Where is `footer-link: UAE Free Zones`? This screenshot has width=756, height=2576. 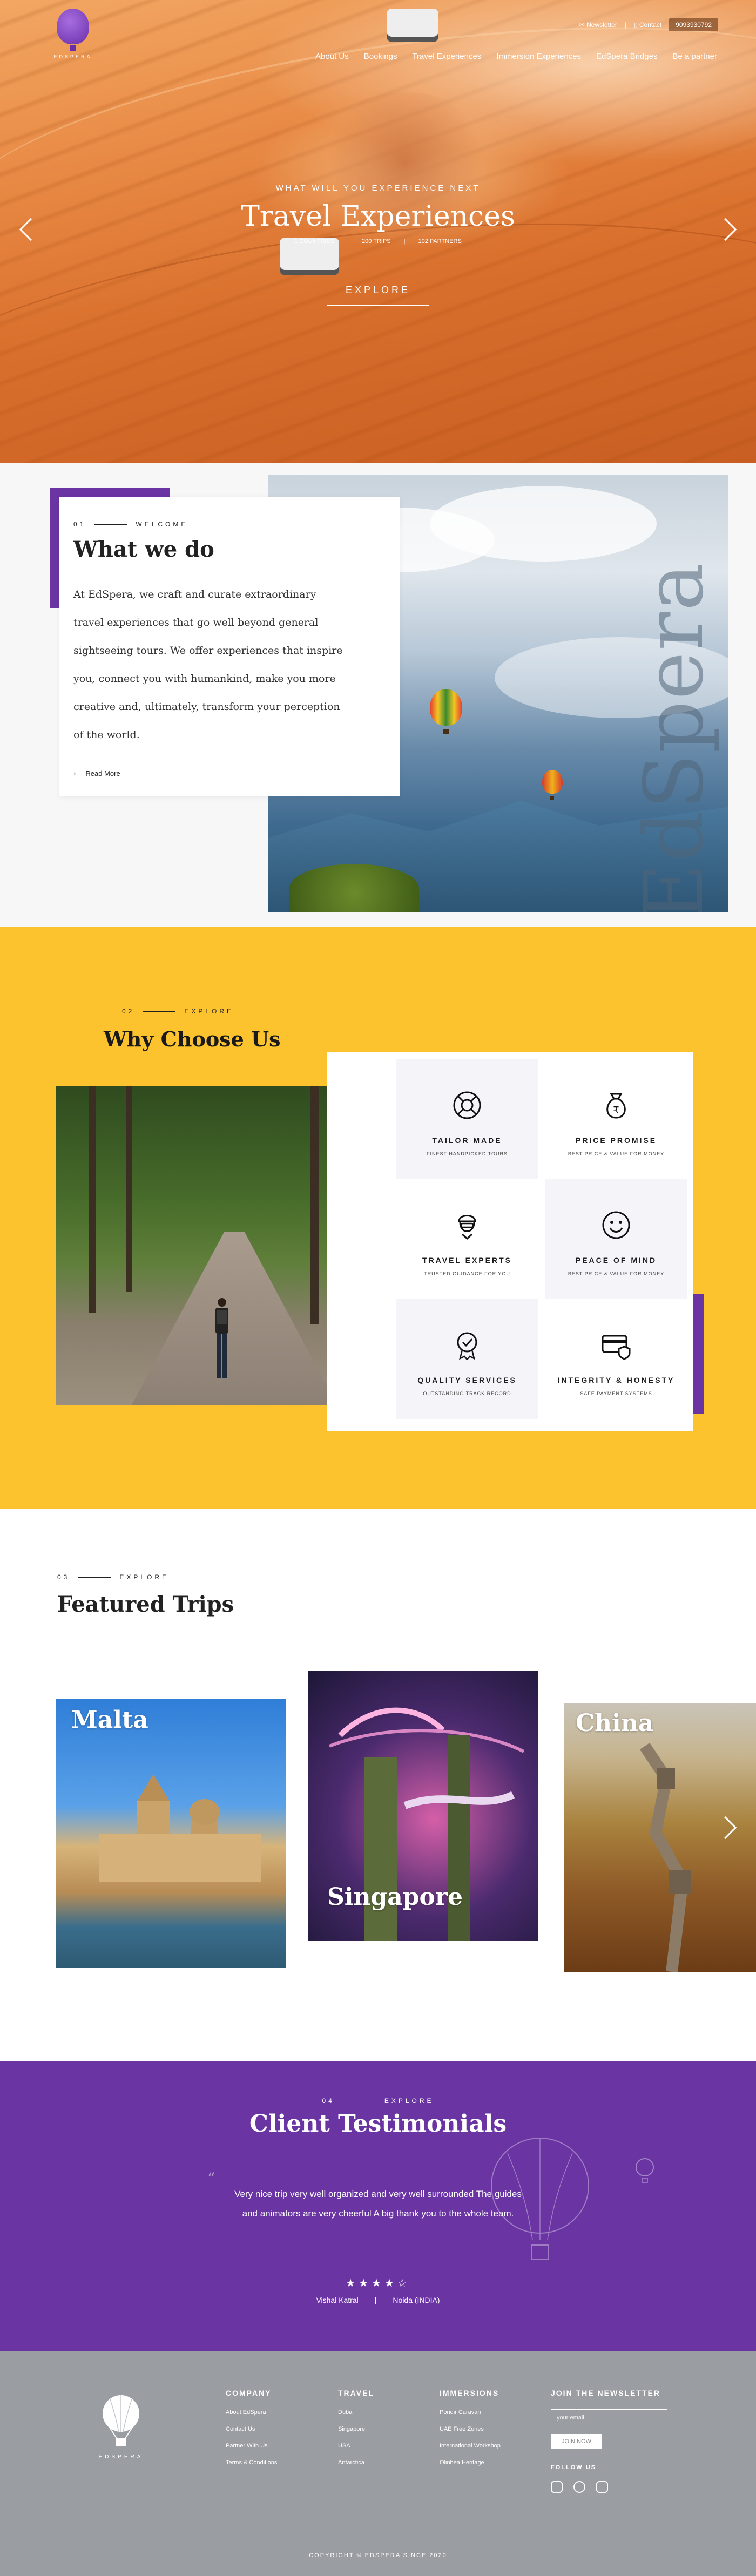 footer-link: UAE Free Zones is located at coordinates (471, 2429).